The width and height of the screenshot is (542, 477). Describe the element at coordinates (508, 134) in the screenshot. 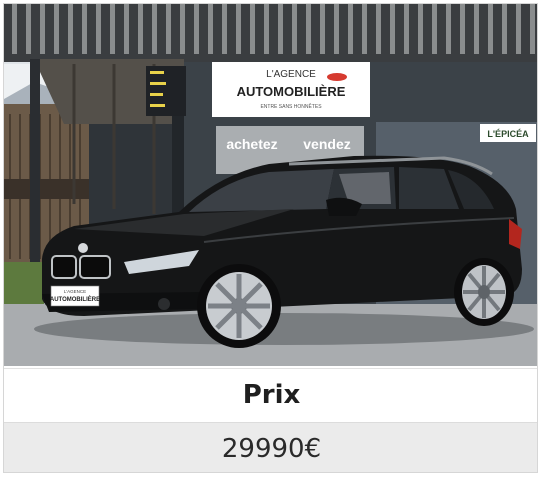

I see `shop-sign-text: L'ÉPICÉA` at that location.